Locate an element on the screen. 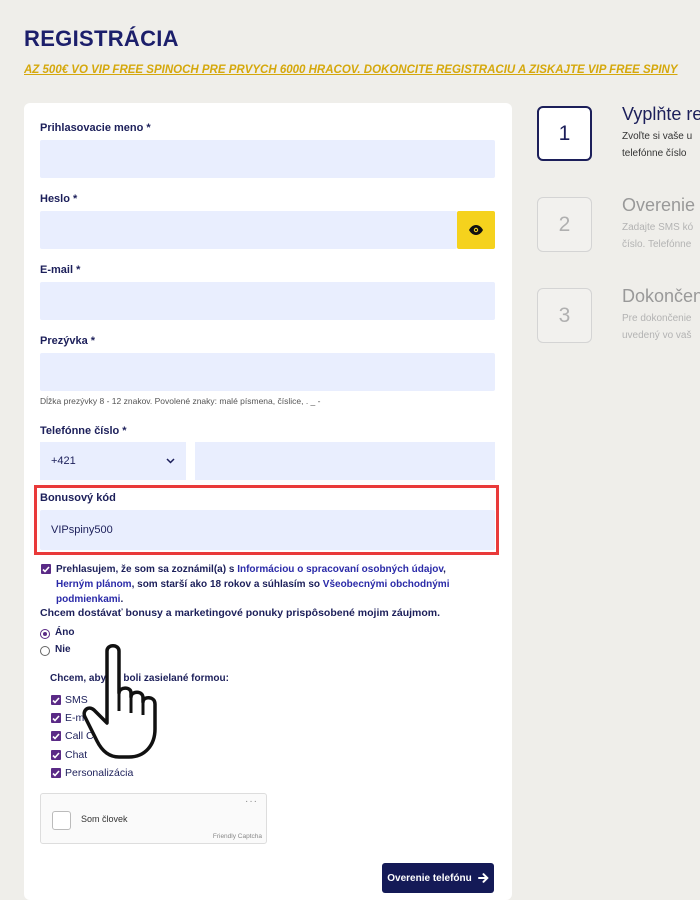 The image size is (700, 900). consent-checkbox is located at coordinates (46, 569).